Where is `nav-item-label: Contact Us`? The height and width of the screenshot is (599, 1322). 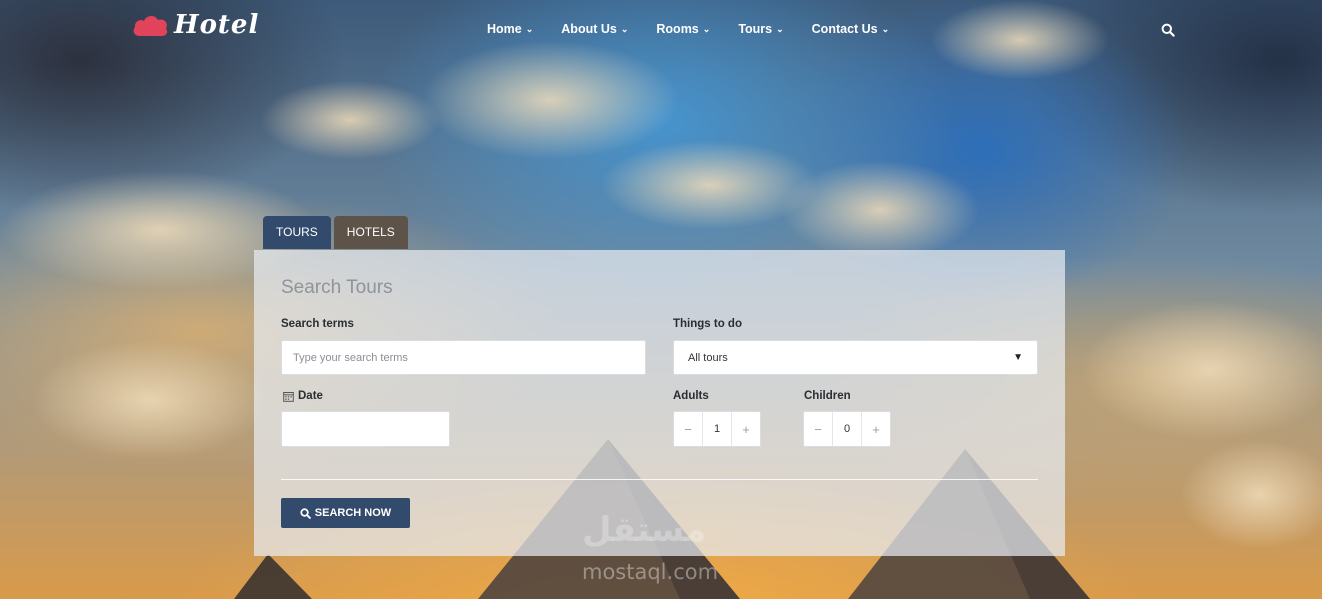 nav-item-label: Contact Us is located at coordinates (844, 29).